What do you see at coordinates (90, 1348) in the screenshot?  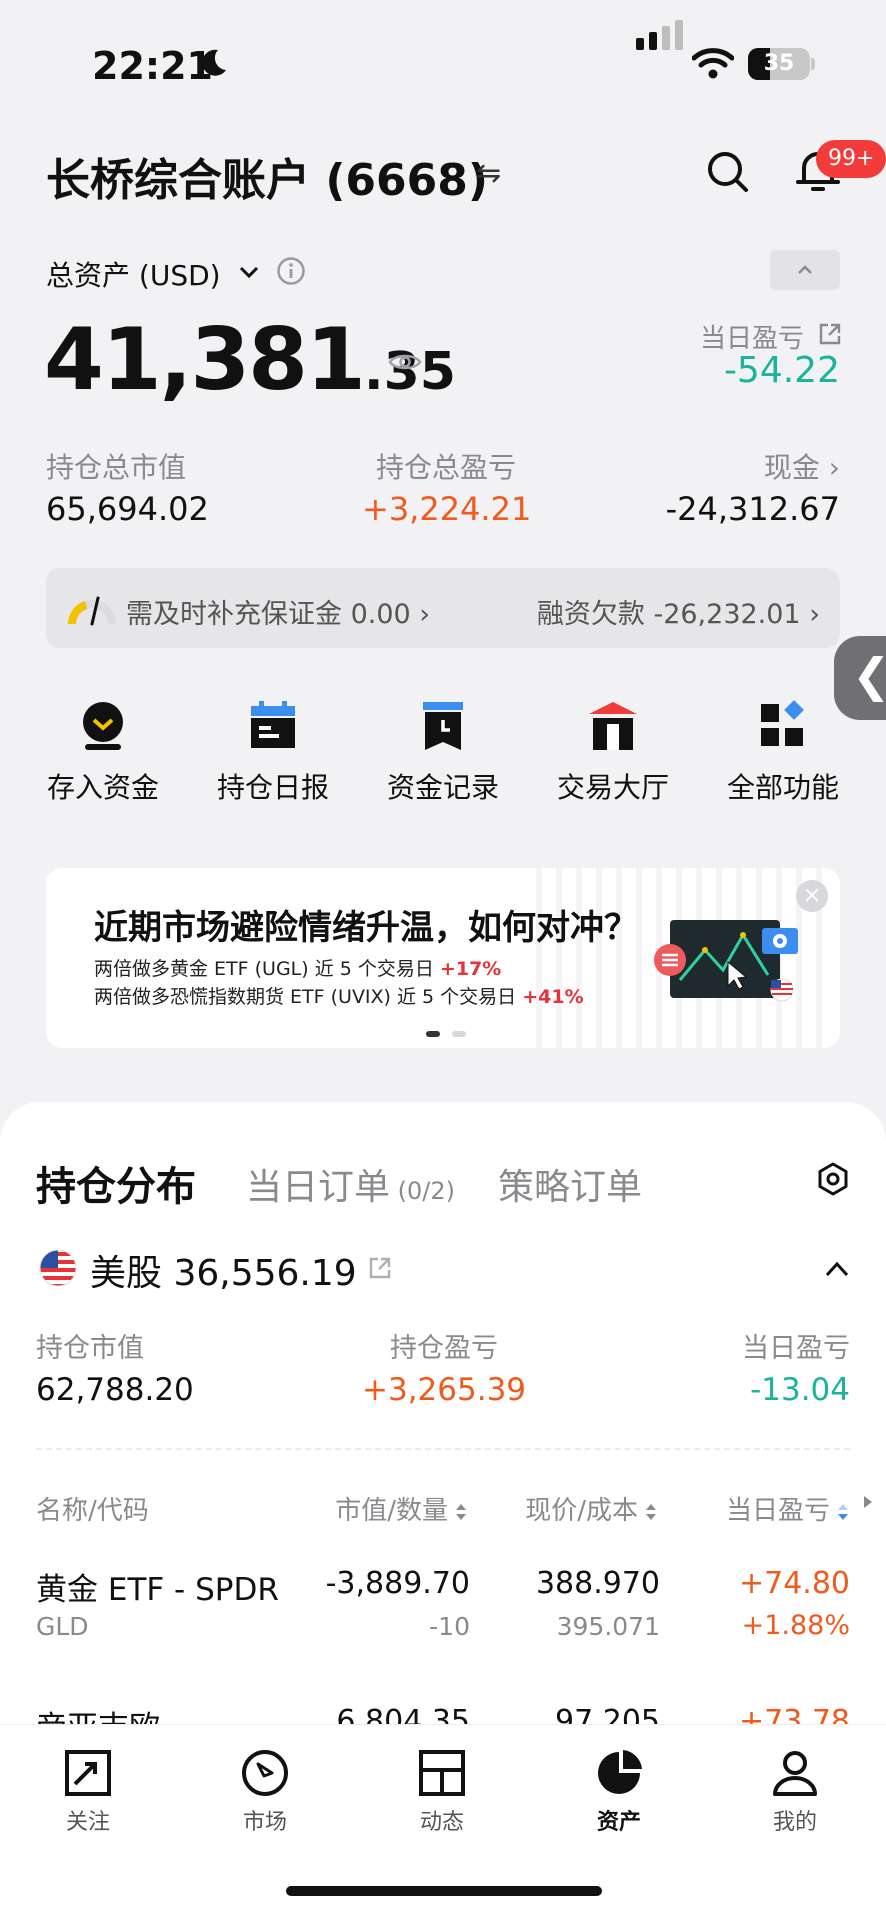 I see `holding-mv-label: 持仓市值` at bounding box center [90, 1348].